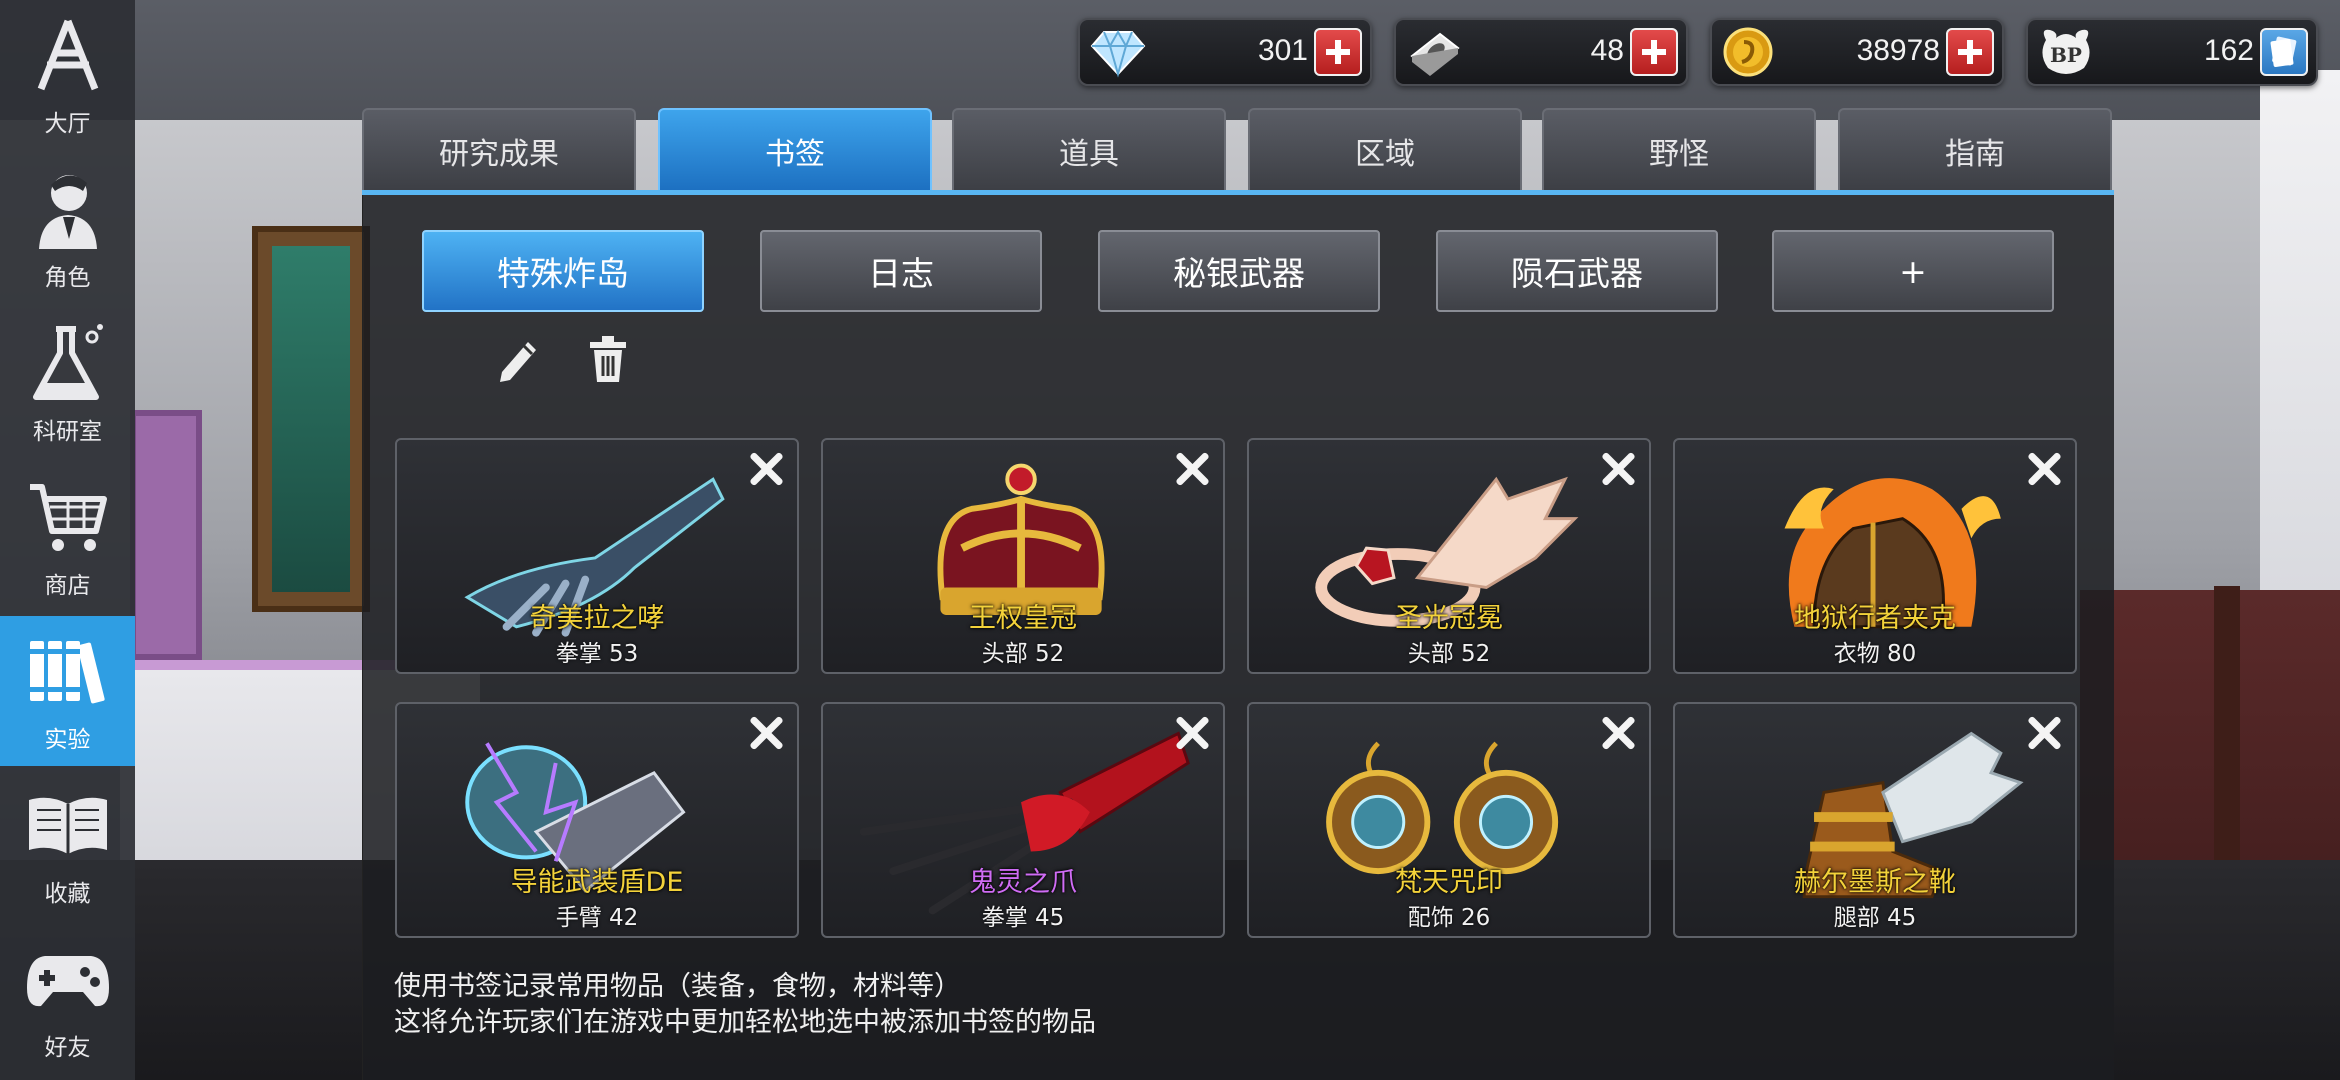  I want to click on sidebar-item-lab: 科研室, so click(67, 383).